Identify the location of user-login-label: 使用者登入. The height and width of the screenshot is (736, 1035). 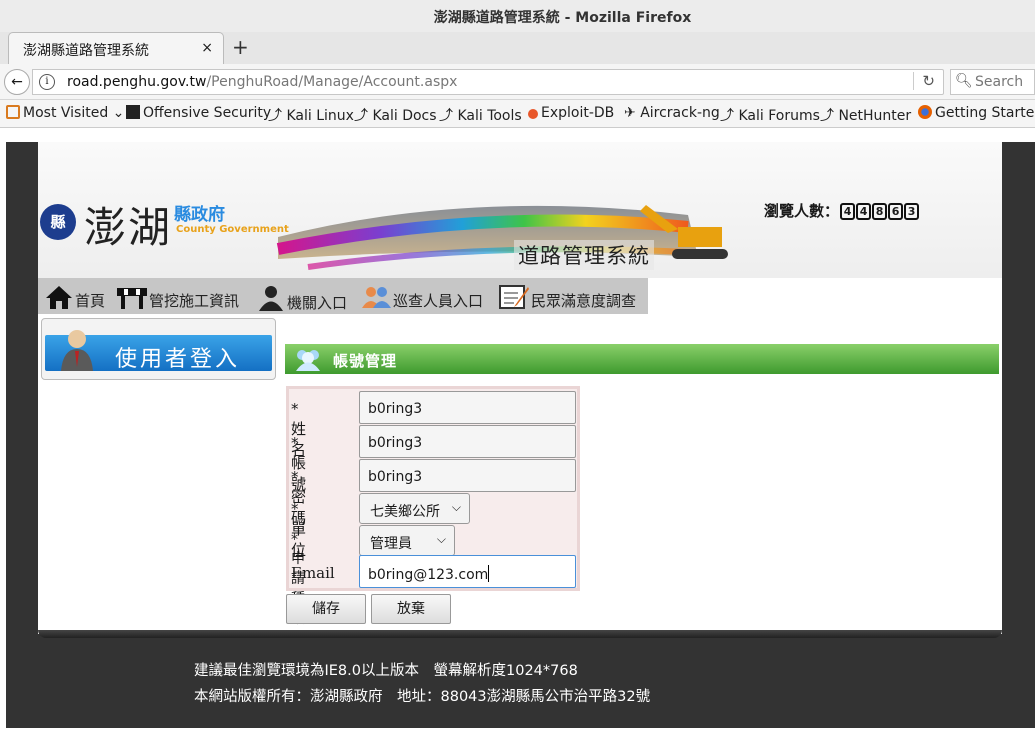
(178, 359).